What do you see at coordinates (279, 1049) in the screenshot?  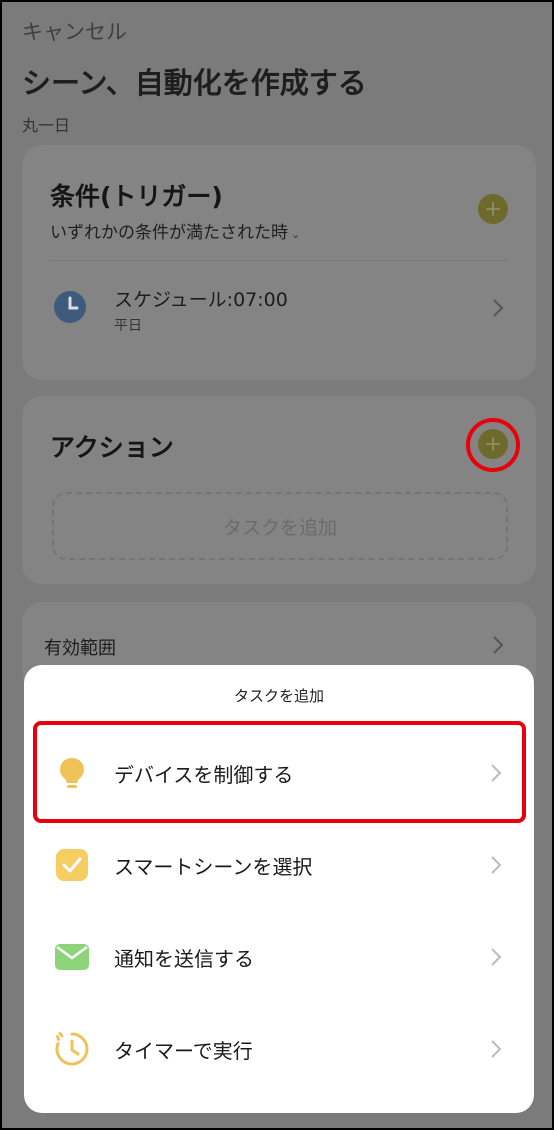 I see `run-on-timer-option: タイマーで実行` at bounding box center [279, 1049].